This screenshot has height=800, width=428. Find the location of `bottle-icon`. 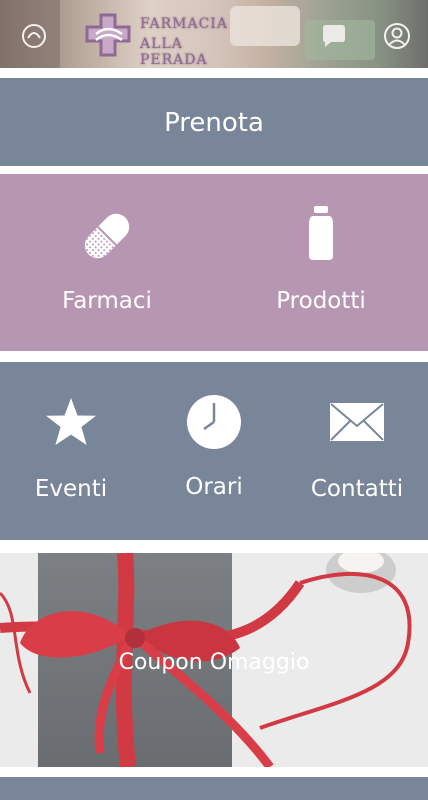

bottle-icon is located at coordinates (321, 233).